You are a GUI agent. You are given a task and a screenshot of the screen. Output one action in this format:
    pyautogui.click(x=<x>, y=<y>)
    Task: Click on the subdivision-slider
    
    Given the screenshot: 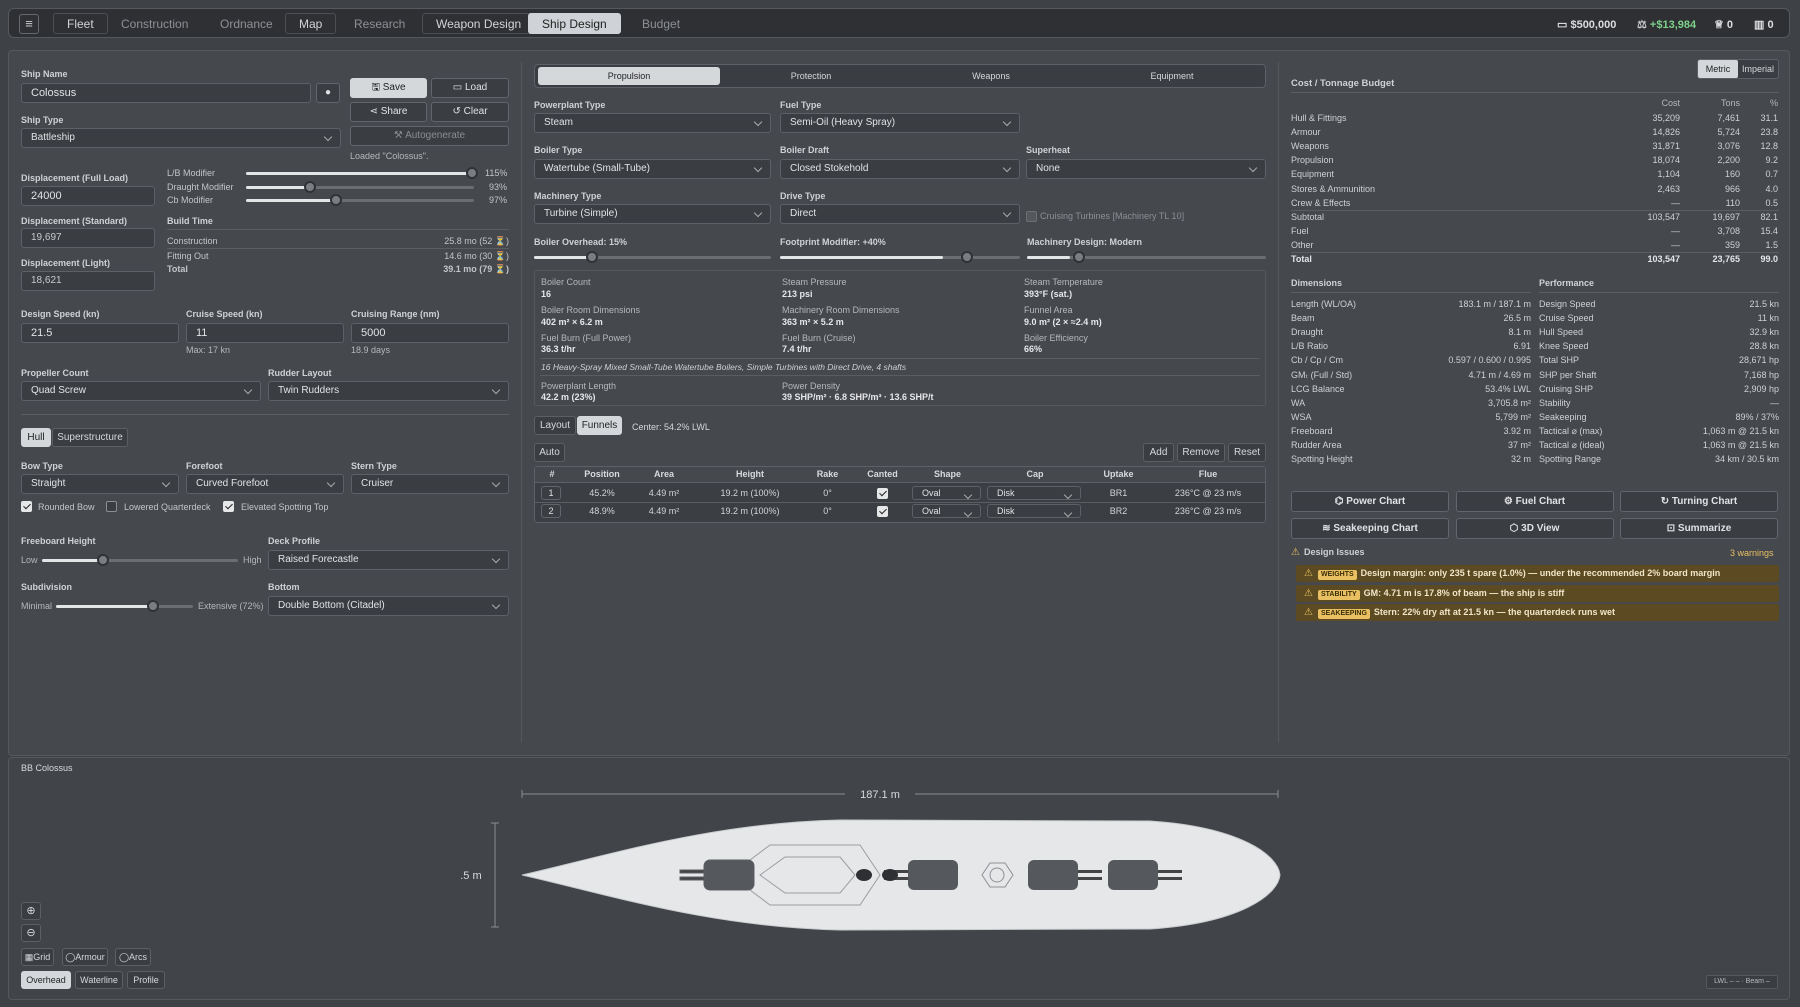 What is the action you would take?
    pyautogui.click(x=124, y=606)
    